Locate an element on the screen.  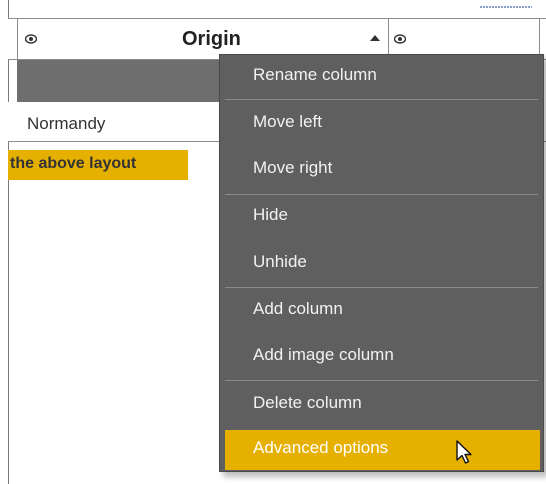
menu-item-label: Move right is located at coordinates (293, 167).